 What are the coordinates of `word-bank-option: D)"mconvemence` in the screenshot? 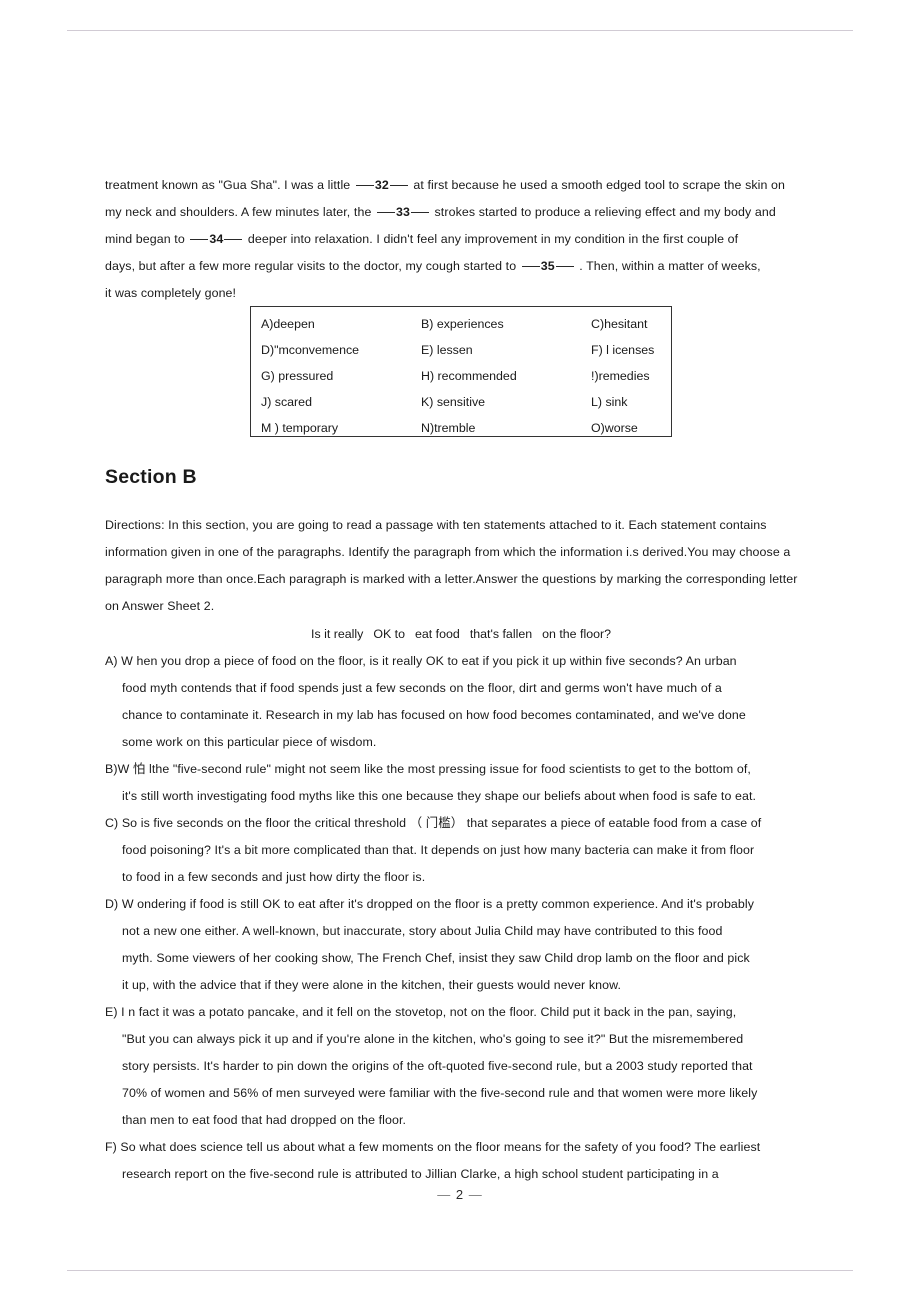 It's located at (331, 350).